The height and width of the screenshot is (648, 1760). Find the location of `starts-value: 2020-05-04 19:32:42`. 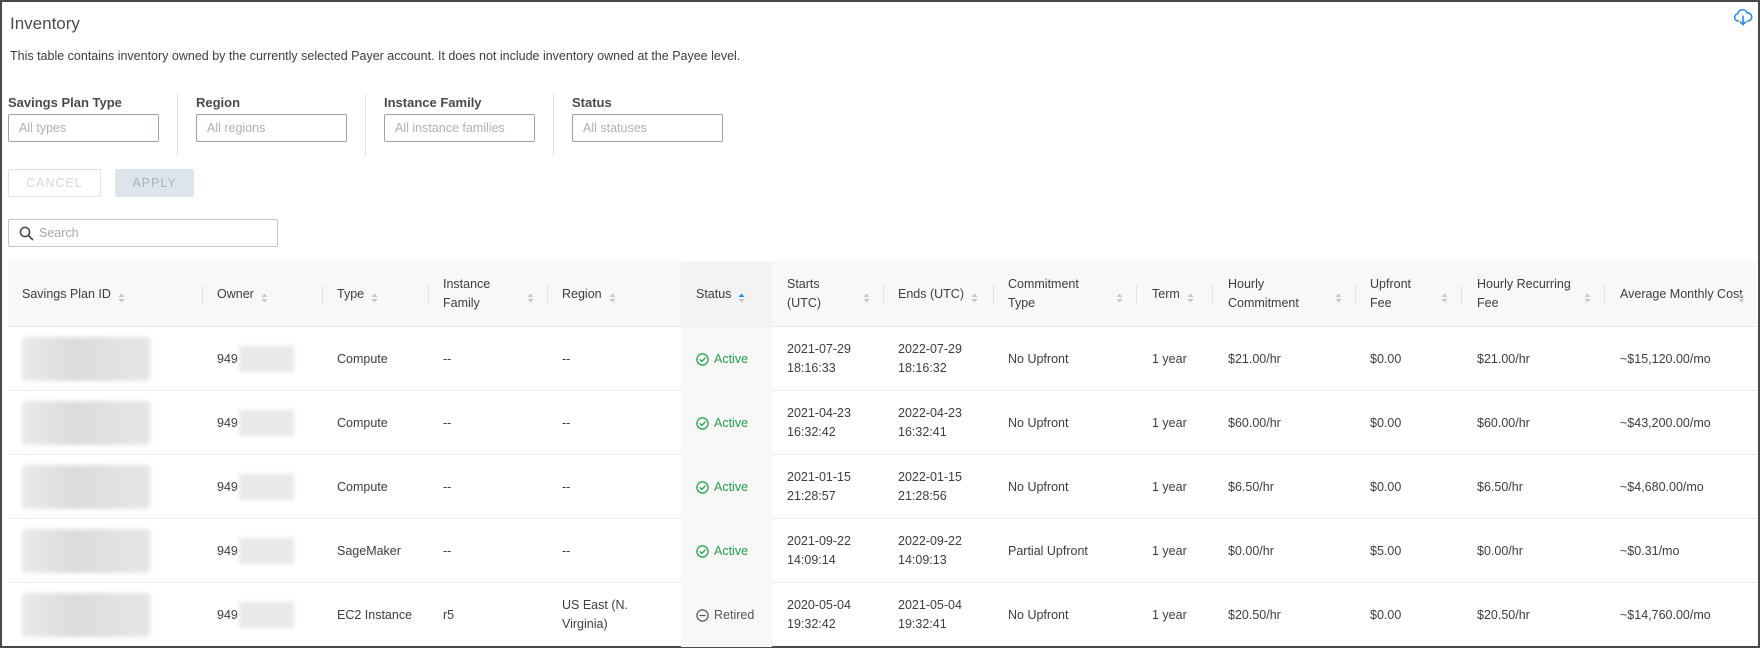

starts-value: 2020-05-04 19:32:42 is located at coordinates (819, 614).